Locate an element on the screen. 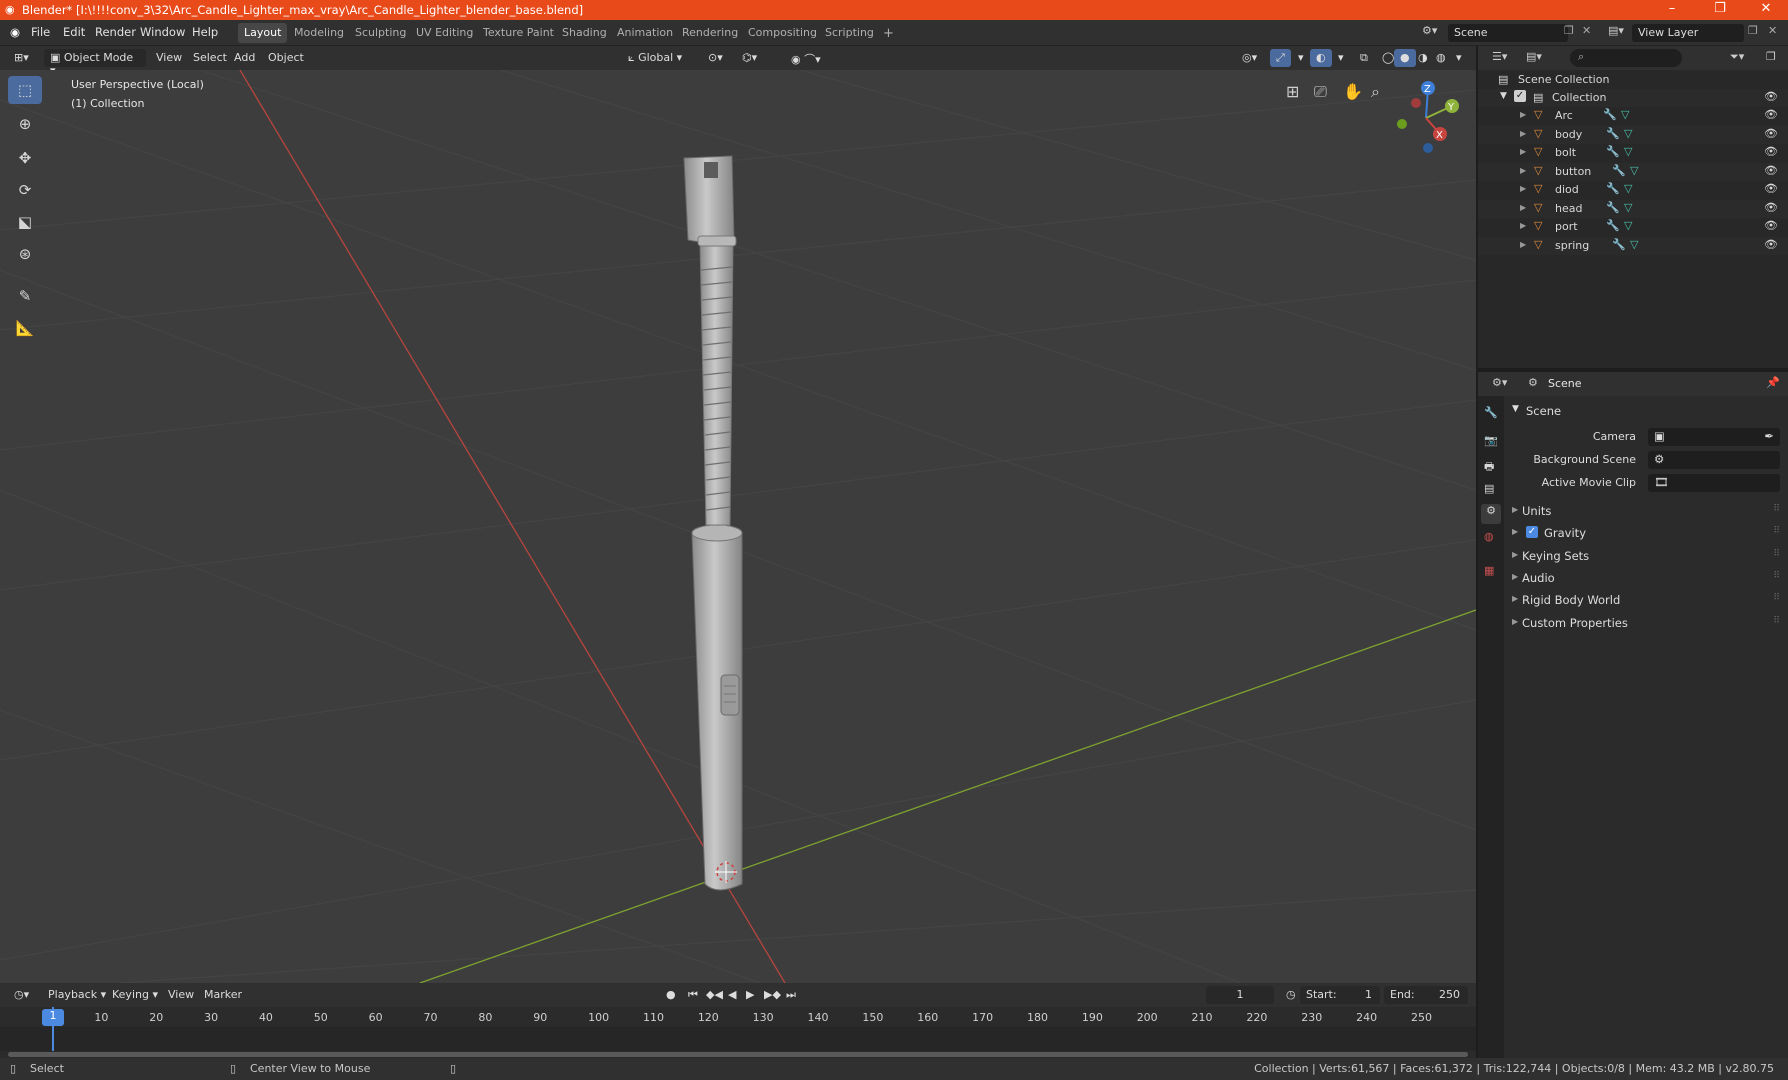 This screenshot has width=1788, height=1080. rotate-tool: ⟳ is located at coordinates (25, 190).